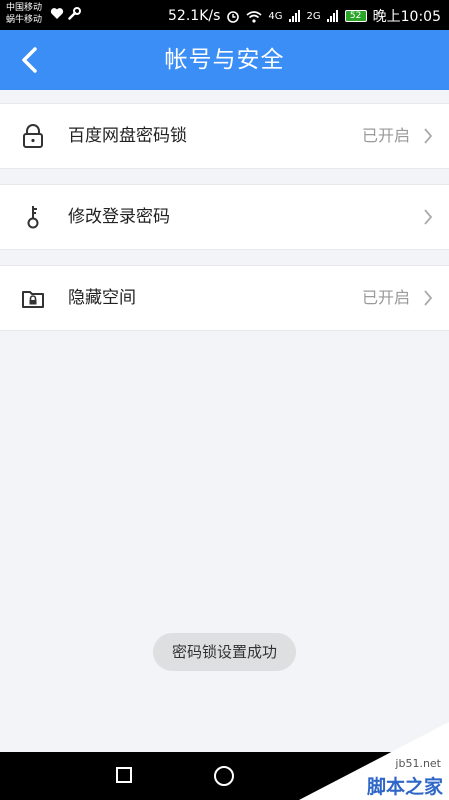 This screenshot has width=449, height=800. What do you see at coordinates (127, 136) in the screenshot?
I see `row-label: 百度网盘密码锁` at bounding box center [127, 136].